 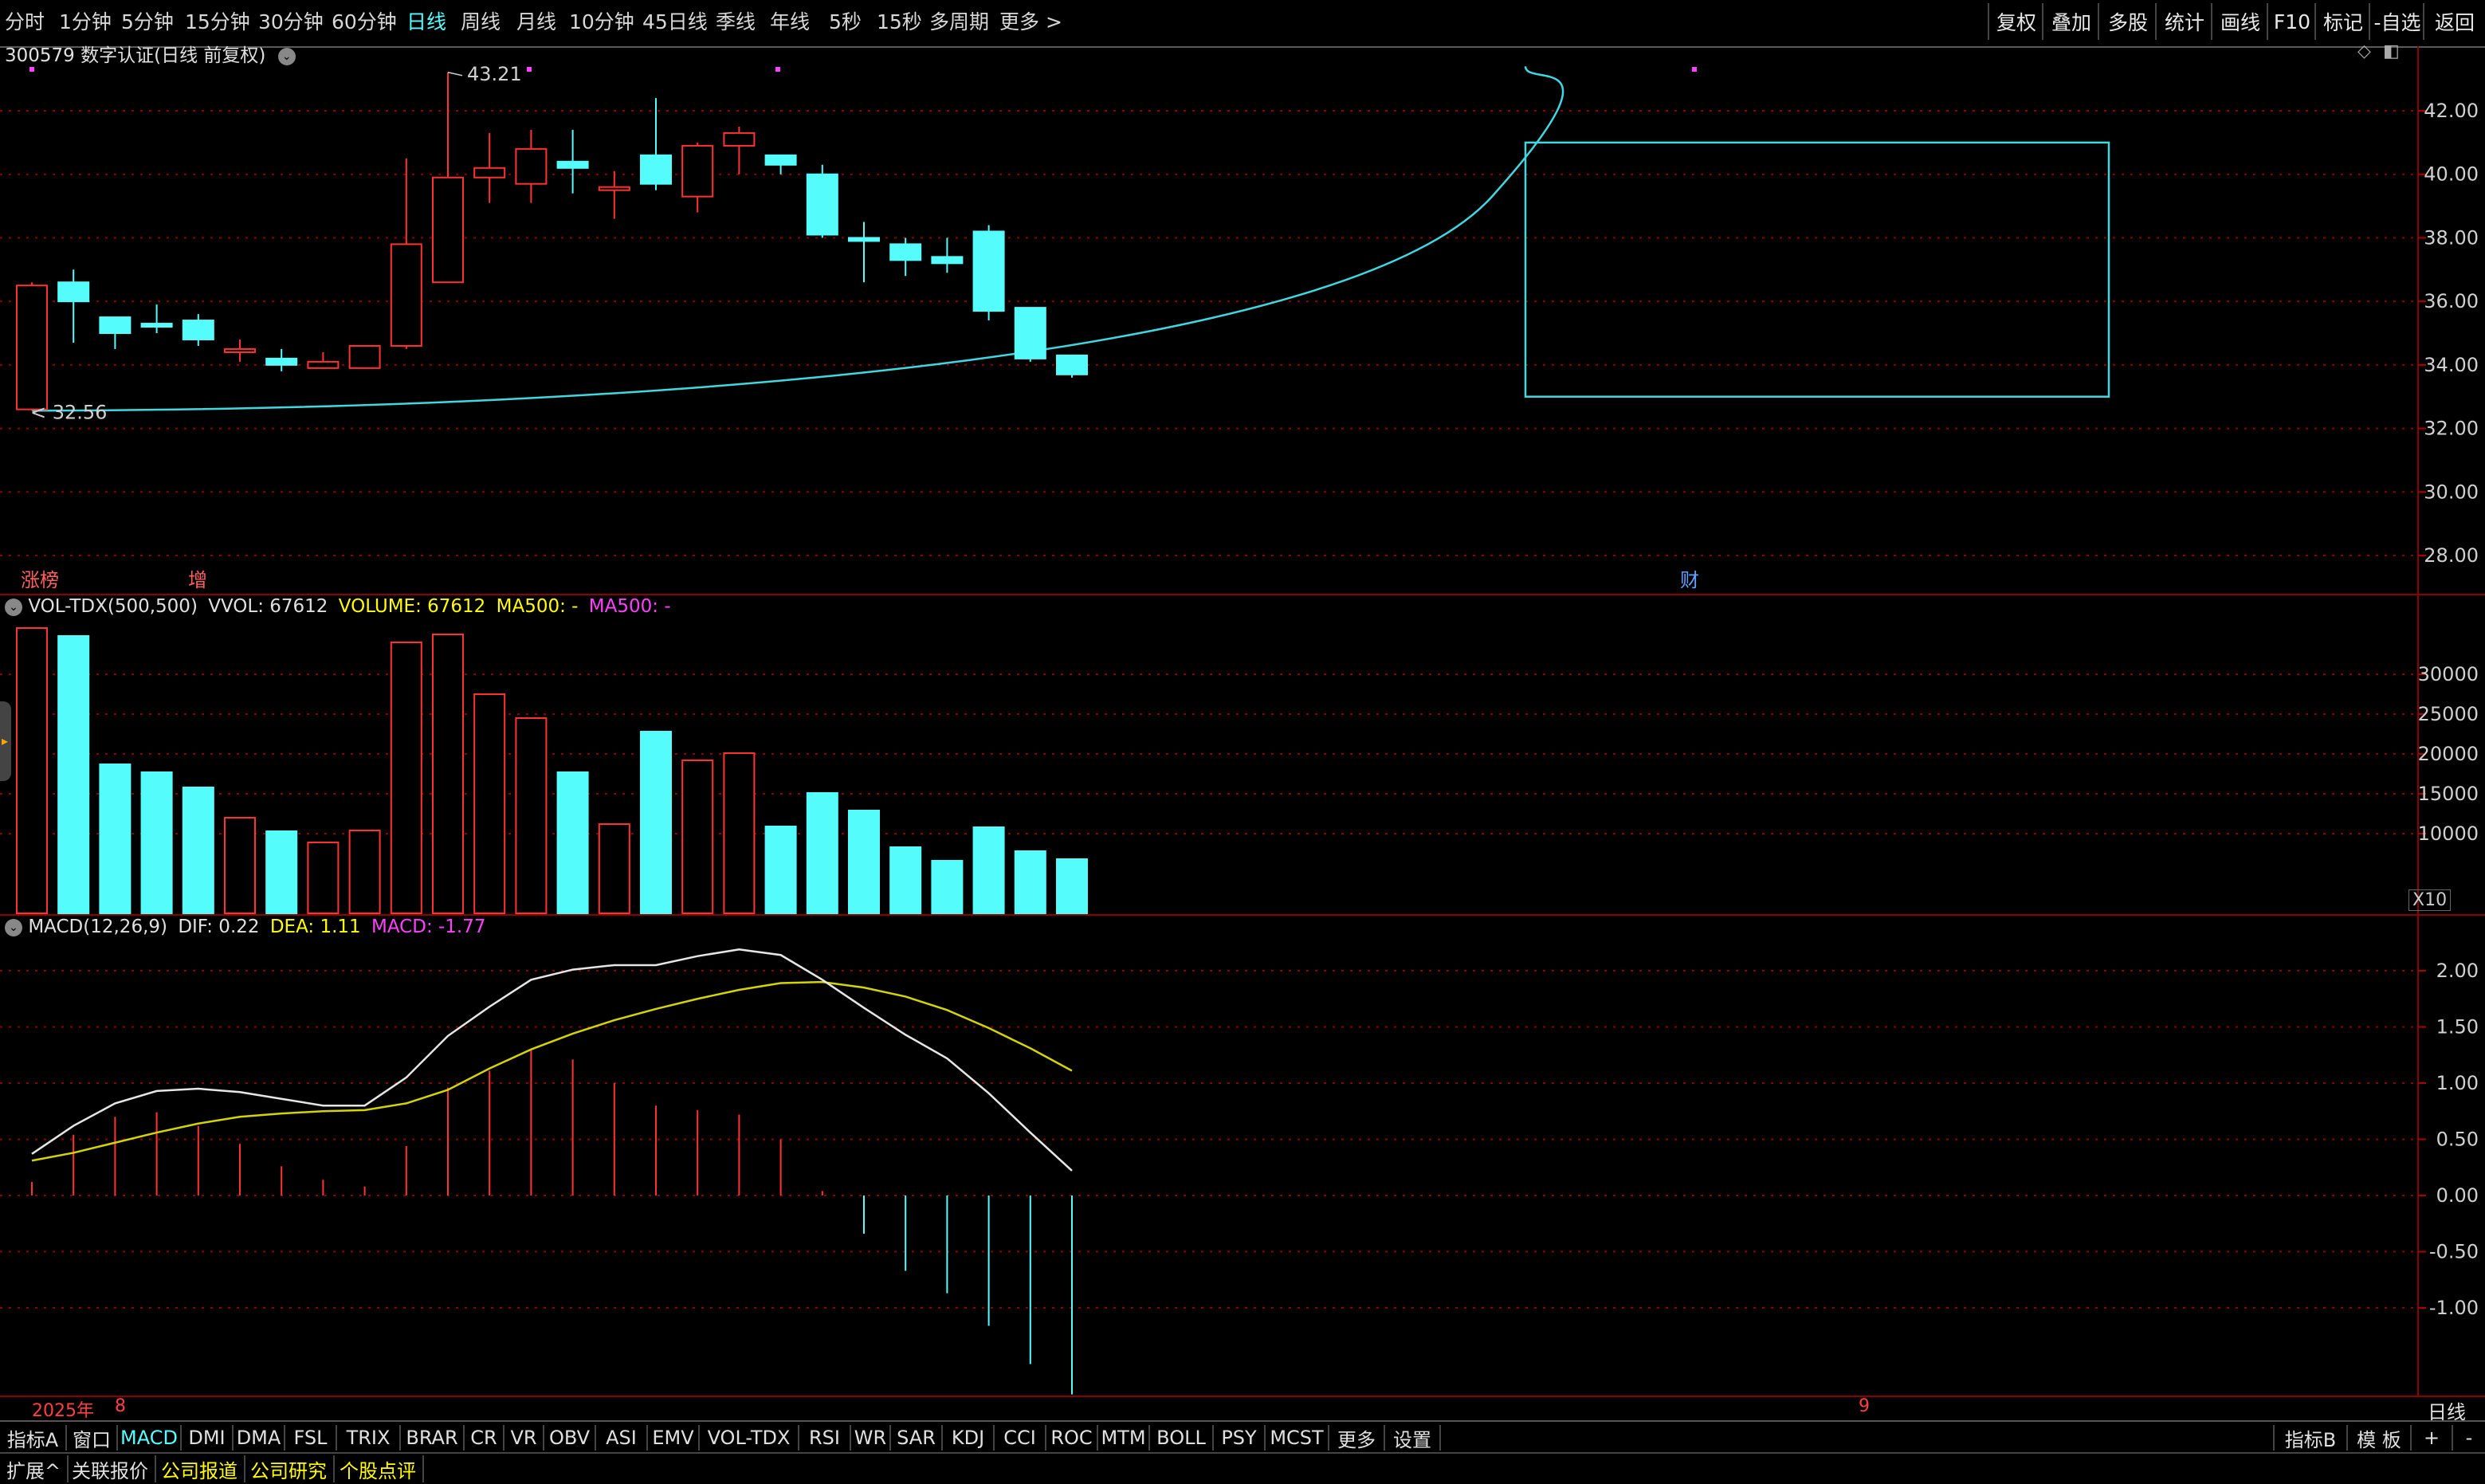 What do you see at coordinates (1020, 1438) in the screenshot?
I see `indicator-tab-cci: CCI` at bounding box center [1020, 1438].